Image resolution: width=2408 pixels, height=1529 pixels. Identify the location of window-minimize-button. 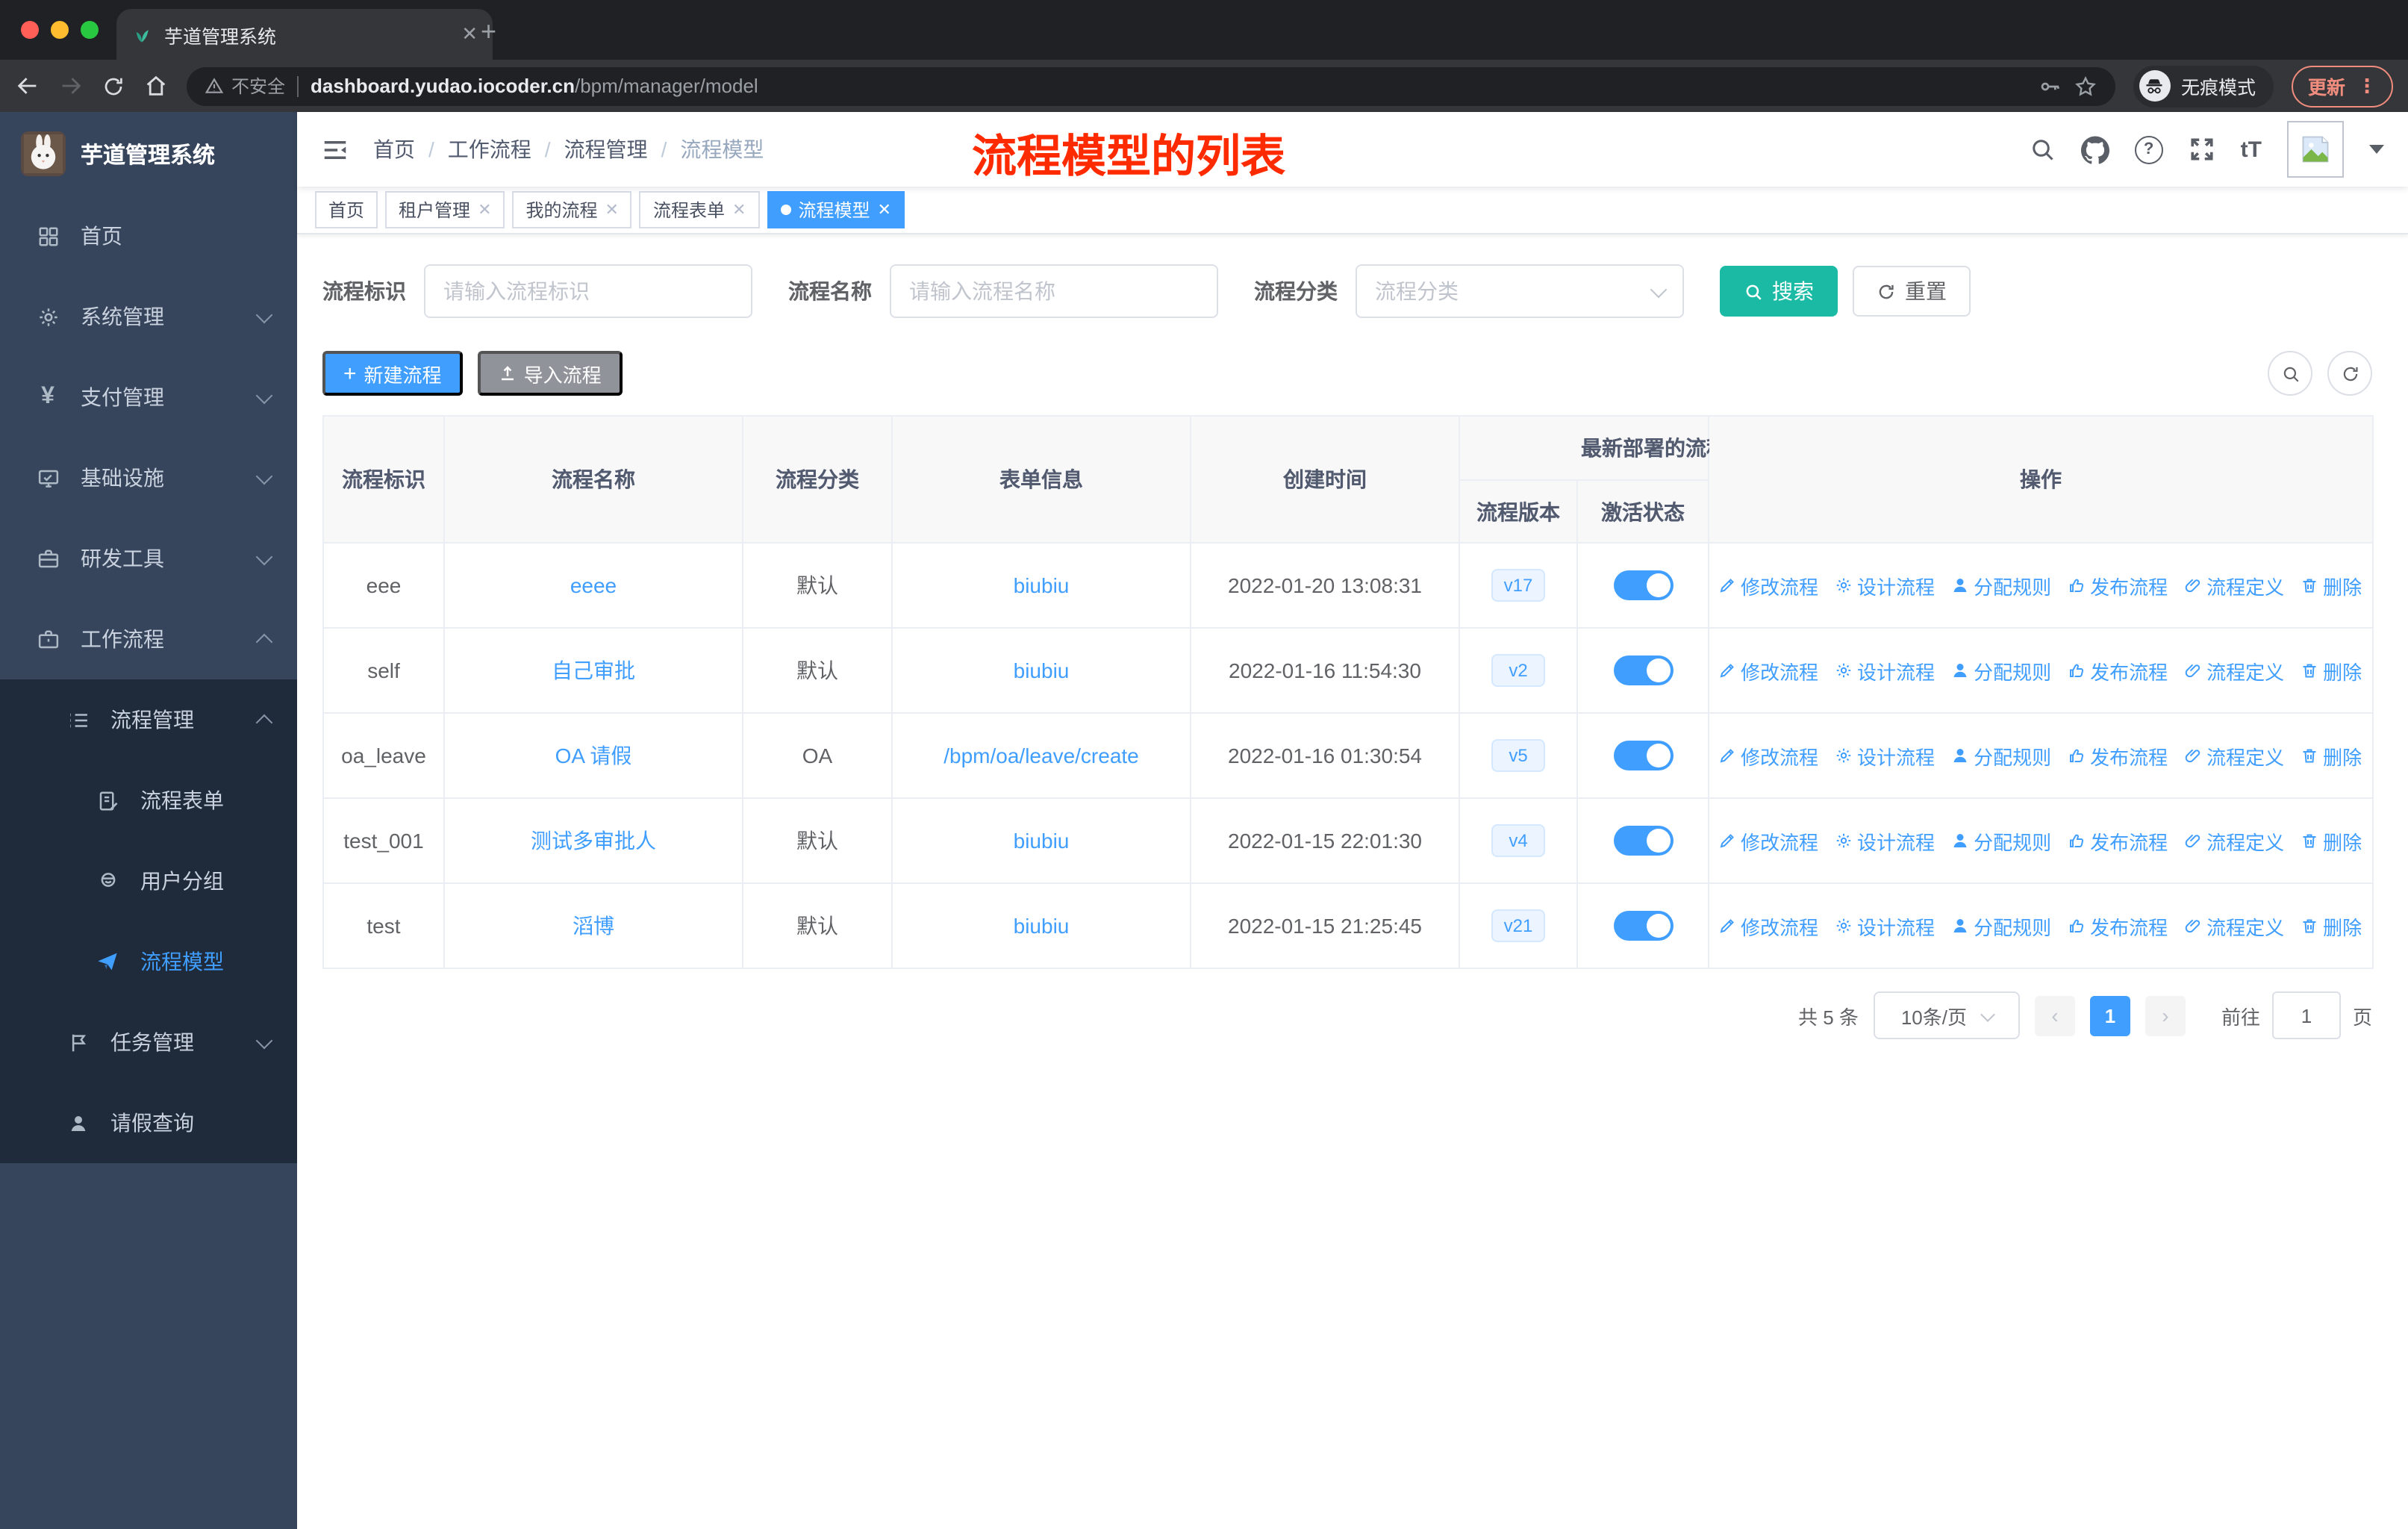
(60, 30).